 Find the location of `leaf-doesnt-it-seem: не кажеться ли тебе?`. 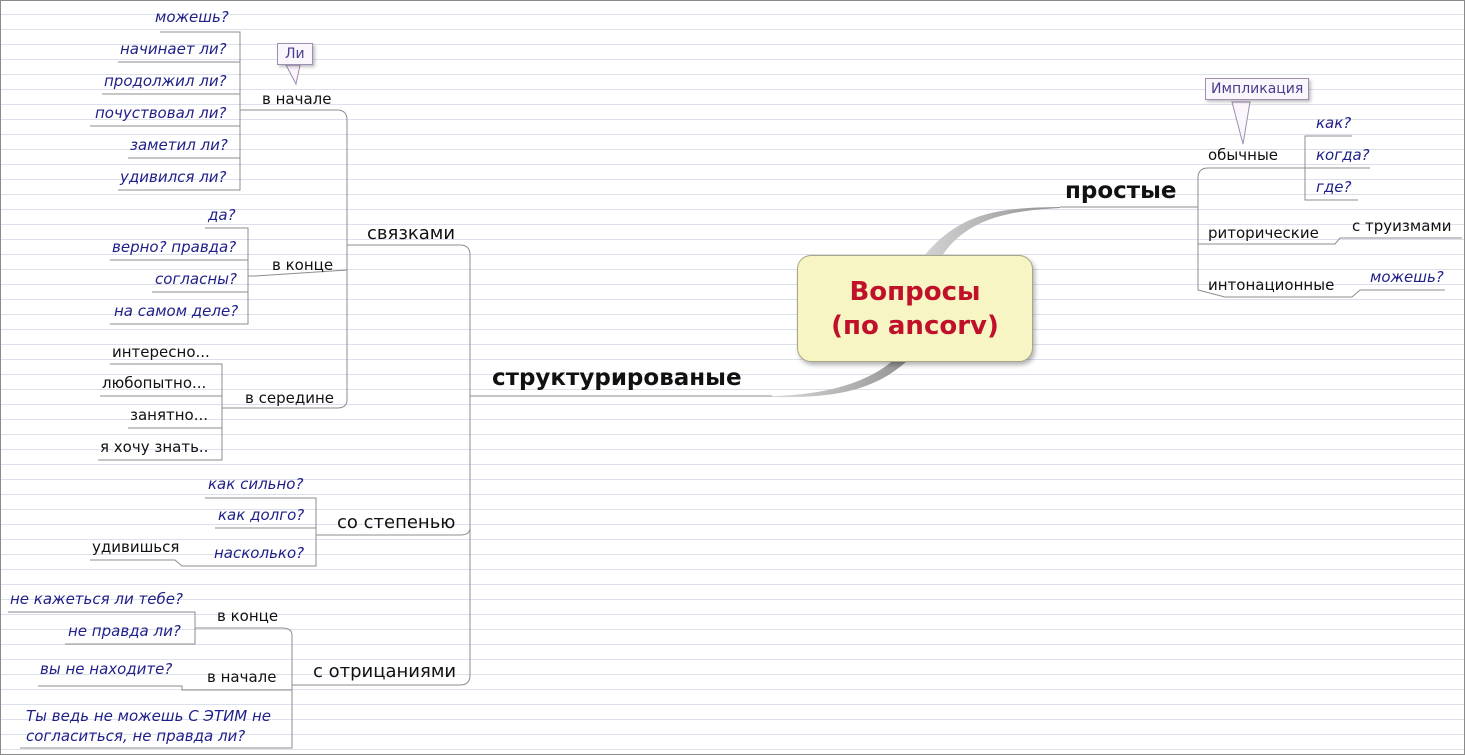

leaf-doesnt-it-seem: не кажеться ли тебе? is located at coordinates (96, 599).